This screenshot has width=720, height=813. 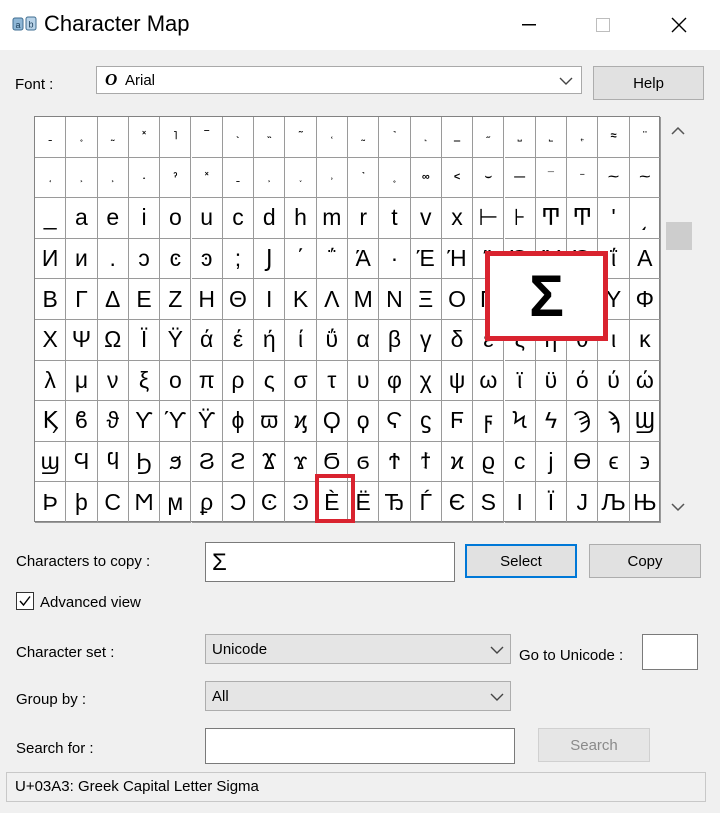 I want to click on character-cell: ϥ, so click(x=113, y=462).